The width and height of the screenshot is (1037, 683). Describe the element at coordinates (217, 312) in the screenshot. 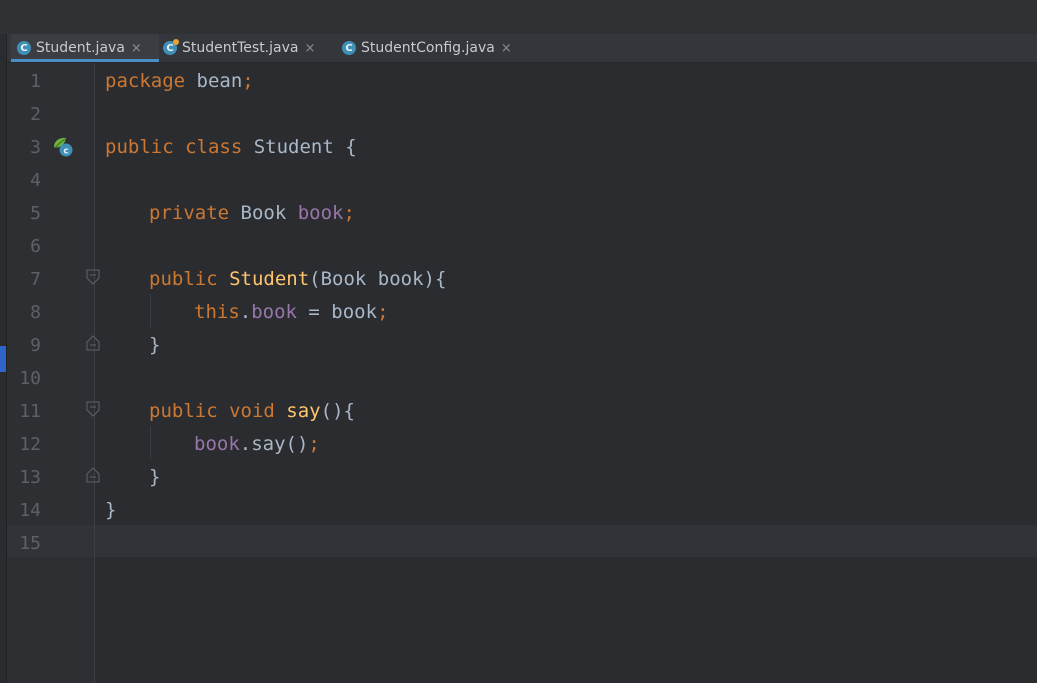

I see `keyword: this` at that location.